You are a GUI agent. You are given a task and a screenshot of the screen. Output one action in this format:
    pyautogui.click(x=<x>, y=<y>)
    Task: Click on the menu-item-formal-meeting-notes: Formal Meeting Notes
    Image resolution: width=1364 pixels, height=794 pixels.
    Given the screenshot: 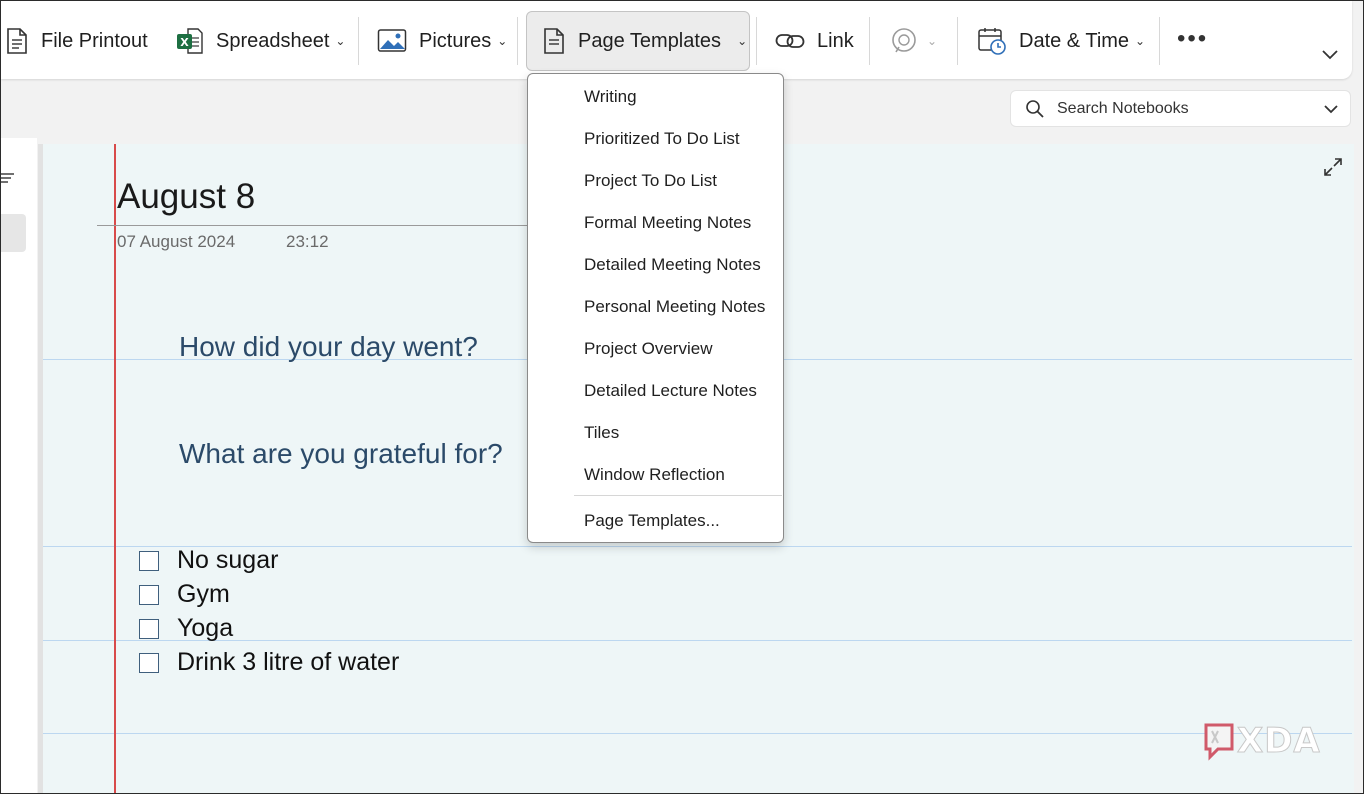 What is the action you would take?
    pyautogui.click(x=667, y=223)
    